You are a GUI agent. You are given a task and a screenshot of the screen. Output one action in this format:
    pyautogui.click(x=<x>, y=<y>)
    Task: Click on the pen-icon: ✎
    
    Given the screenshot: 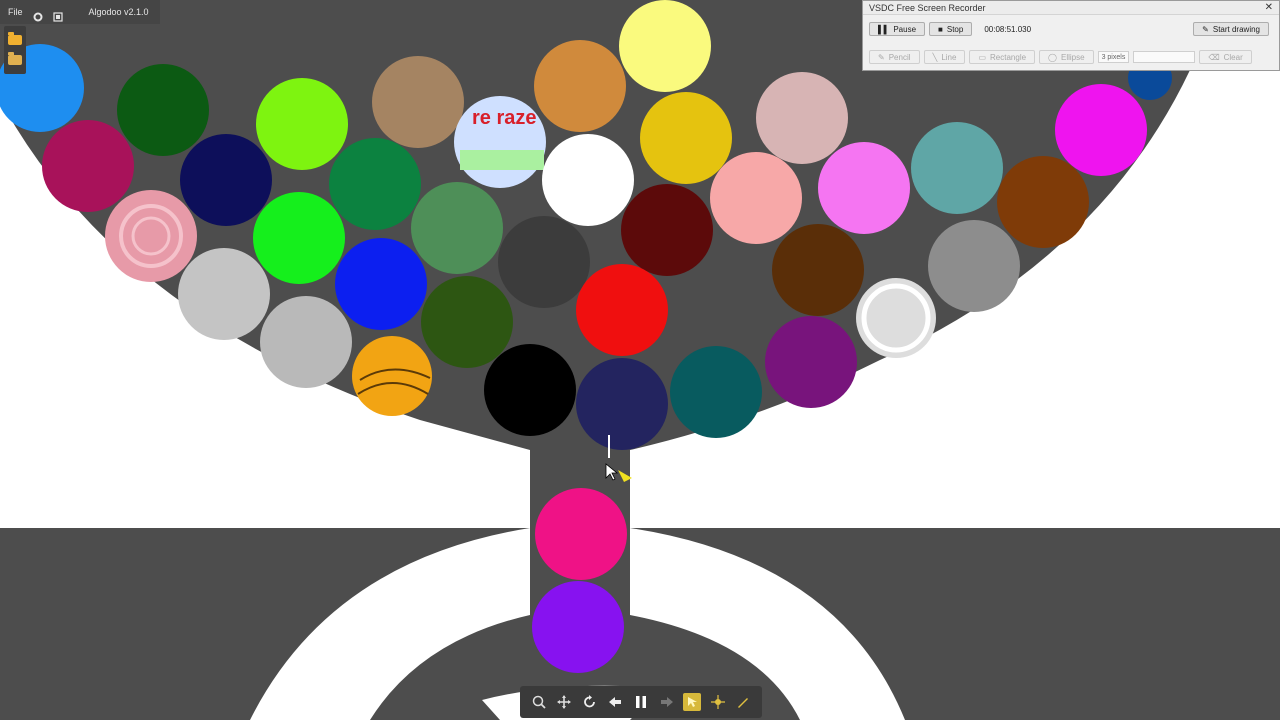 What is the action you would take?
    pyautogui.click(x=1205, y=29)
    